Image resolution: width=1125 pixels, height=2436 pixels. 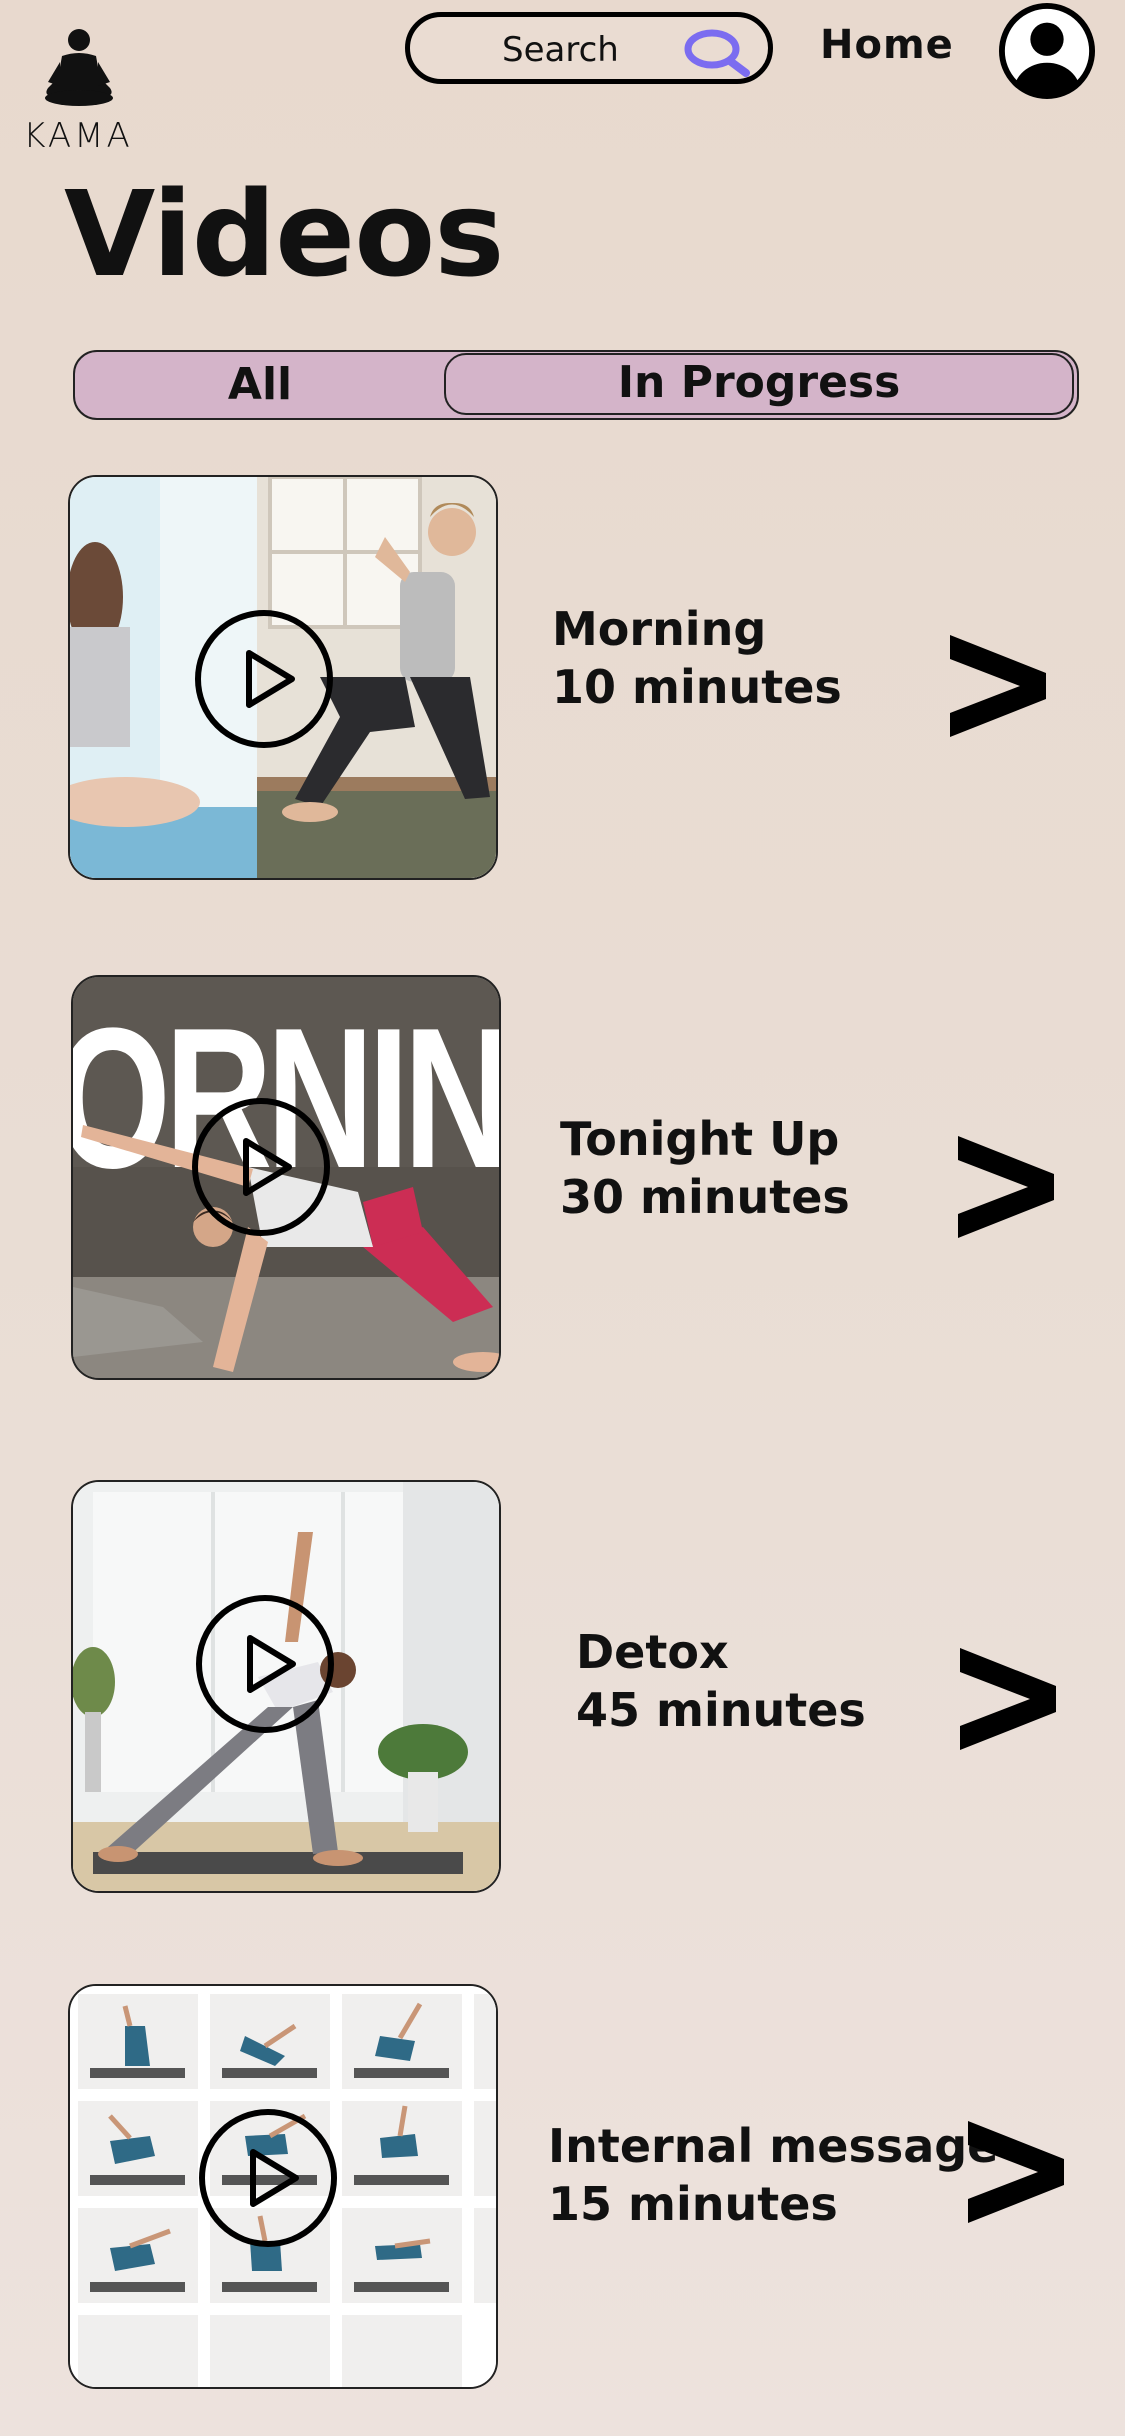 What do you see at coordinates (705, 1197) in the screenshot?
I see `video-duration: 30 minutes` at bounding box center [705, 1197].